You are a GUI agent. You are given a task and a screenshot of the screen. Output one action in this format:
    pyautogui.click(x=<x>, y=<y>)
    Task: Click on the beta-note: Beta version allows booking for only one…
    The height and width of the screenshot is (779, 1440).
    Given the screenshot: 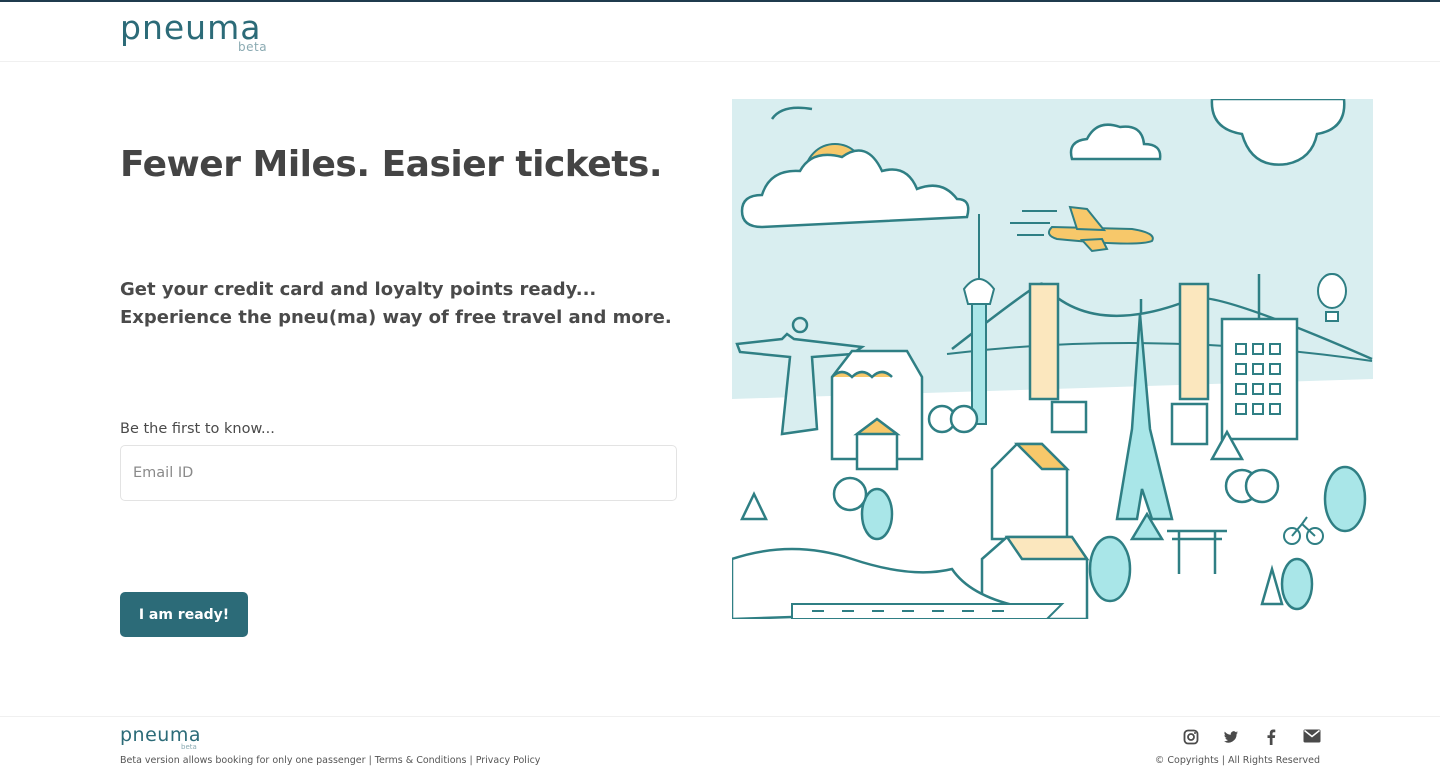 What is the action you would take?
    pyautogui.click(x=243, y=760)
    